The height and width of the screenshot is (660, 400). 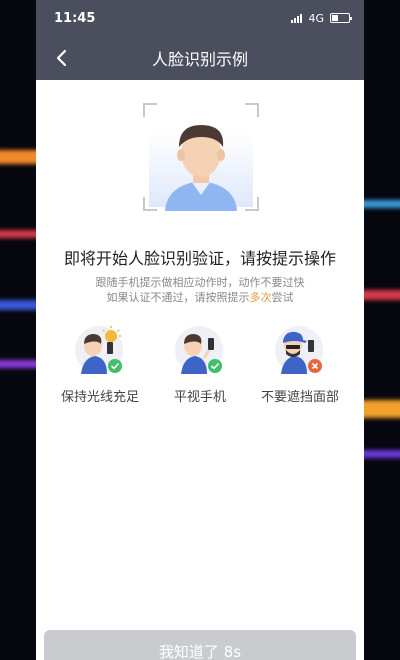 What do you see at coordinates (199, 350) in the screenshot?
I see `selfie-eye-level-icon` at bounding box center [199, 350].